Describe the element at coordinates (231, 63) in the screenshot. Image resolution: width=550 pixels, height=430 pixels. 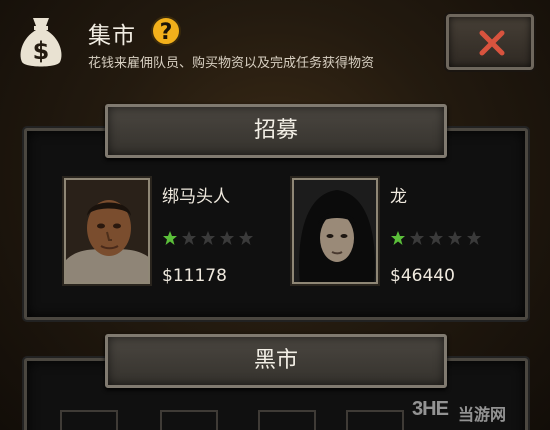
I see `page-subtitle: 花钱来雇佣队员、购买物资以及完成任务获得物资` at that location.